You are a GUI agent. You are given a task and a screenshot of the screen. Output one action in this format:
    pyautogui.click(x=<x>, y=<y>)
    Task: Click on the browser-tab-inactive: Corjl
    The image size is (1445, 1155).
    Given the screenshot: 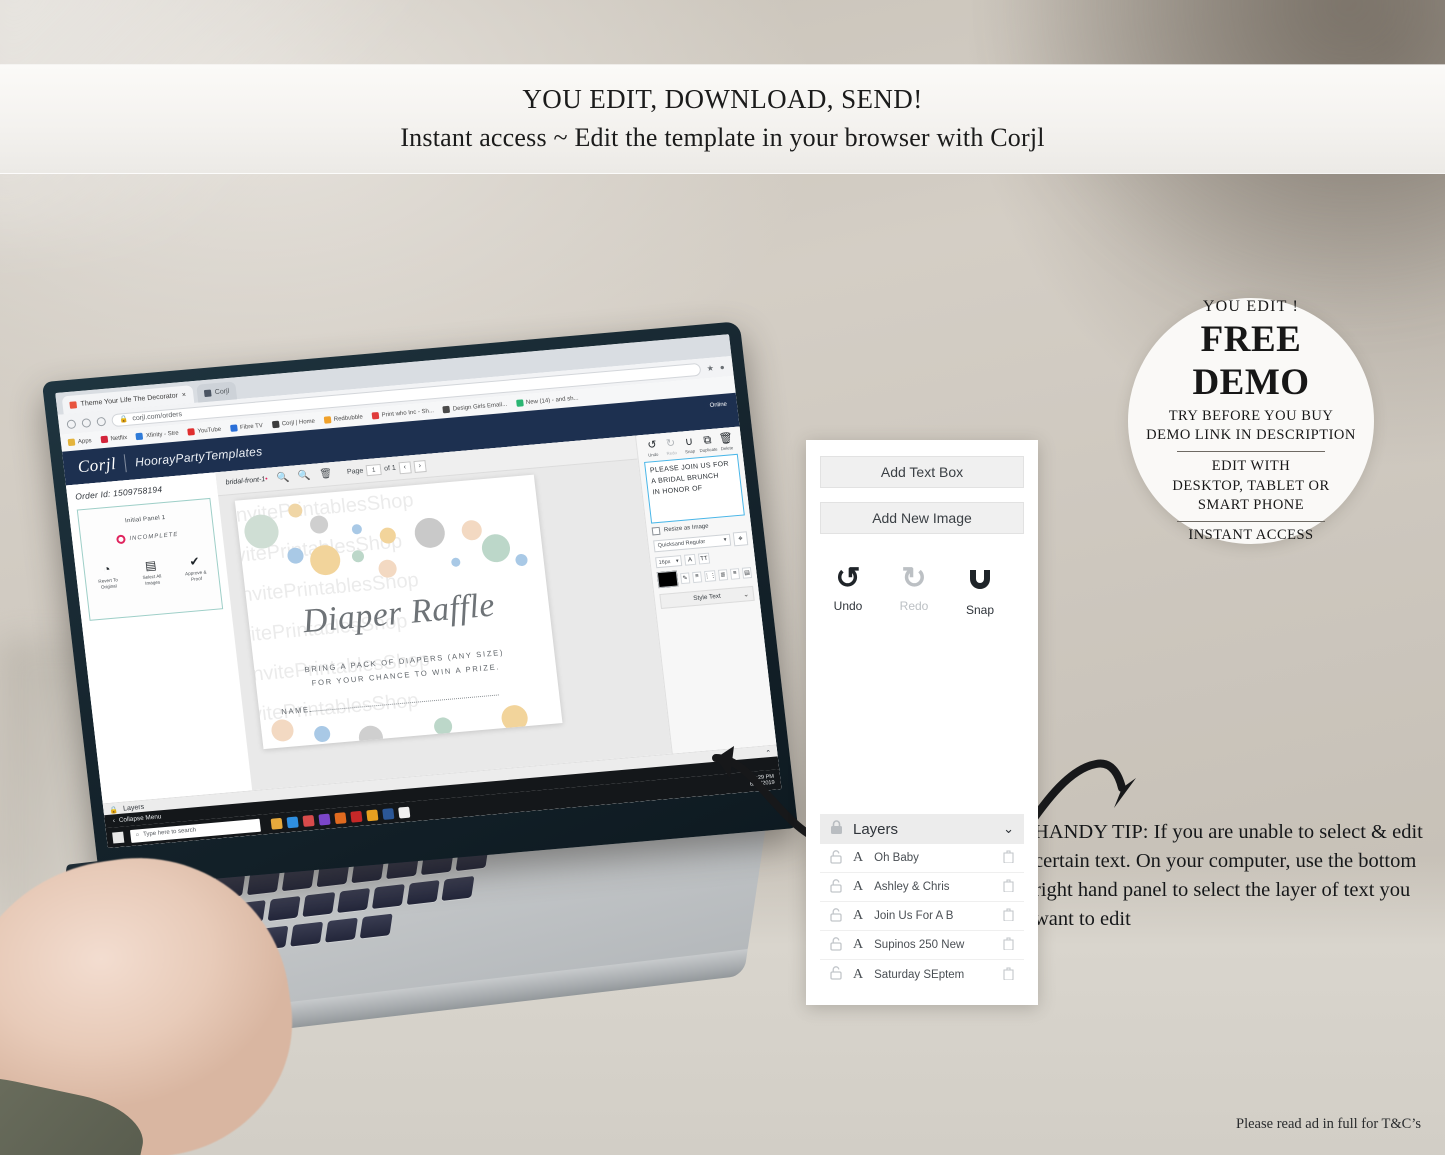 What is the action you would take?
    pyautogui.click(x=216, y=392)
    